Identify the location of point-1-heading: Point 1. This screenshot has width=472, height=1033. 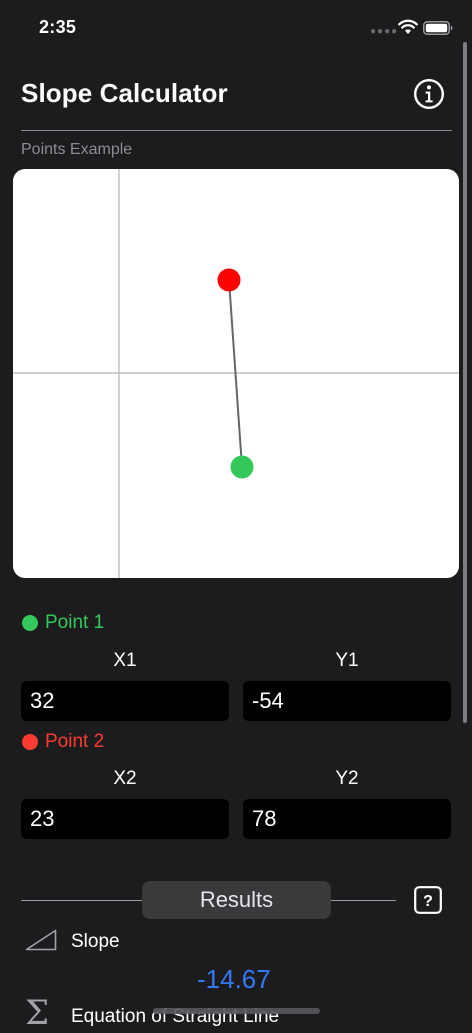
(63, 623).